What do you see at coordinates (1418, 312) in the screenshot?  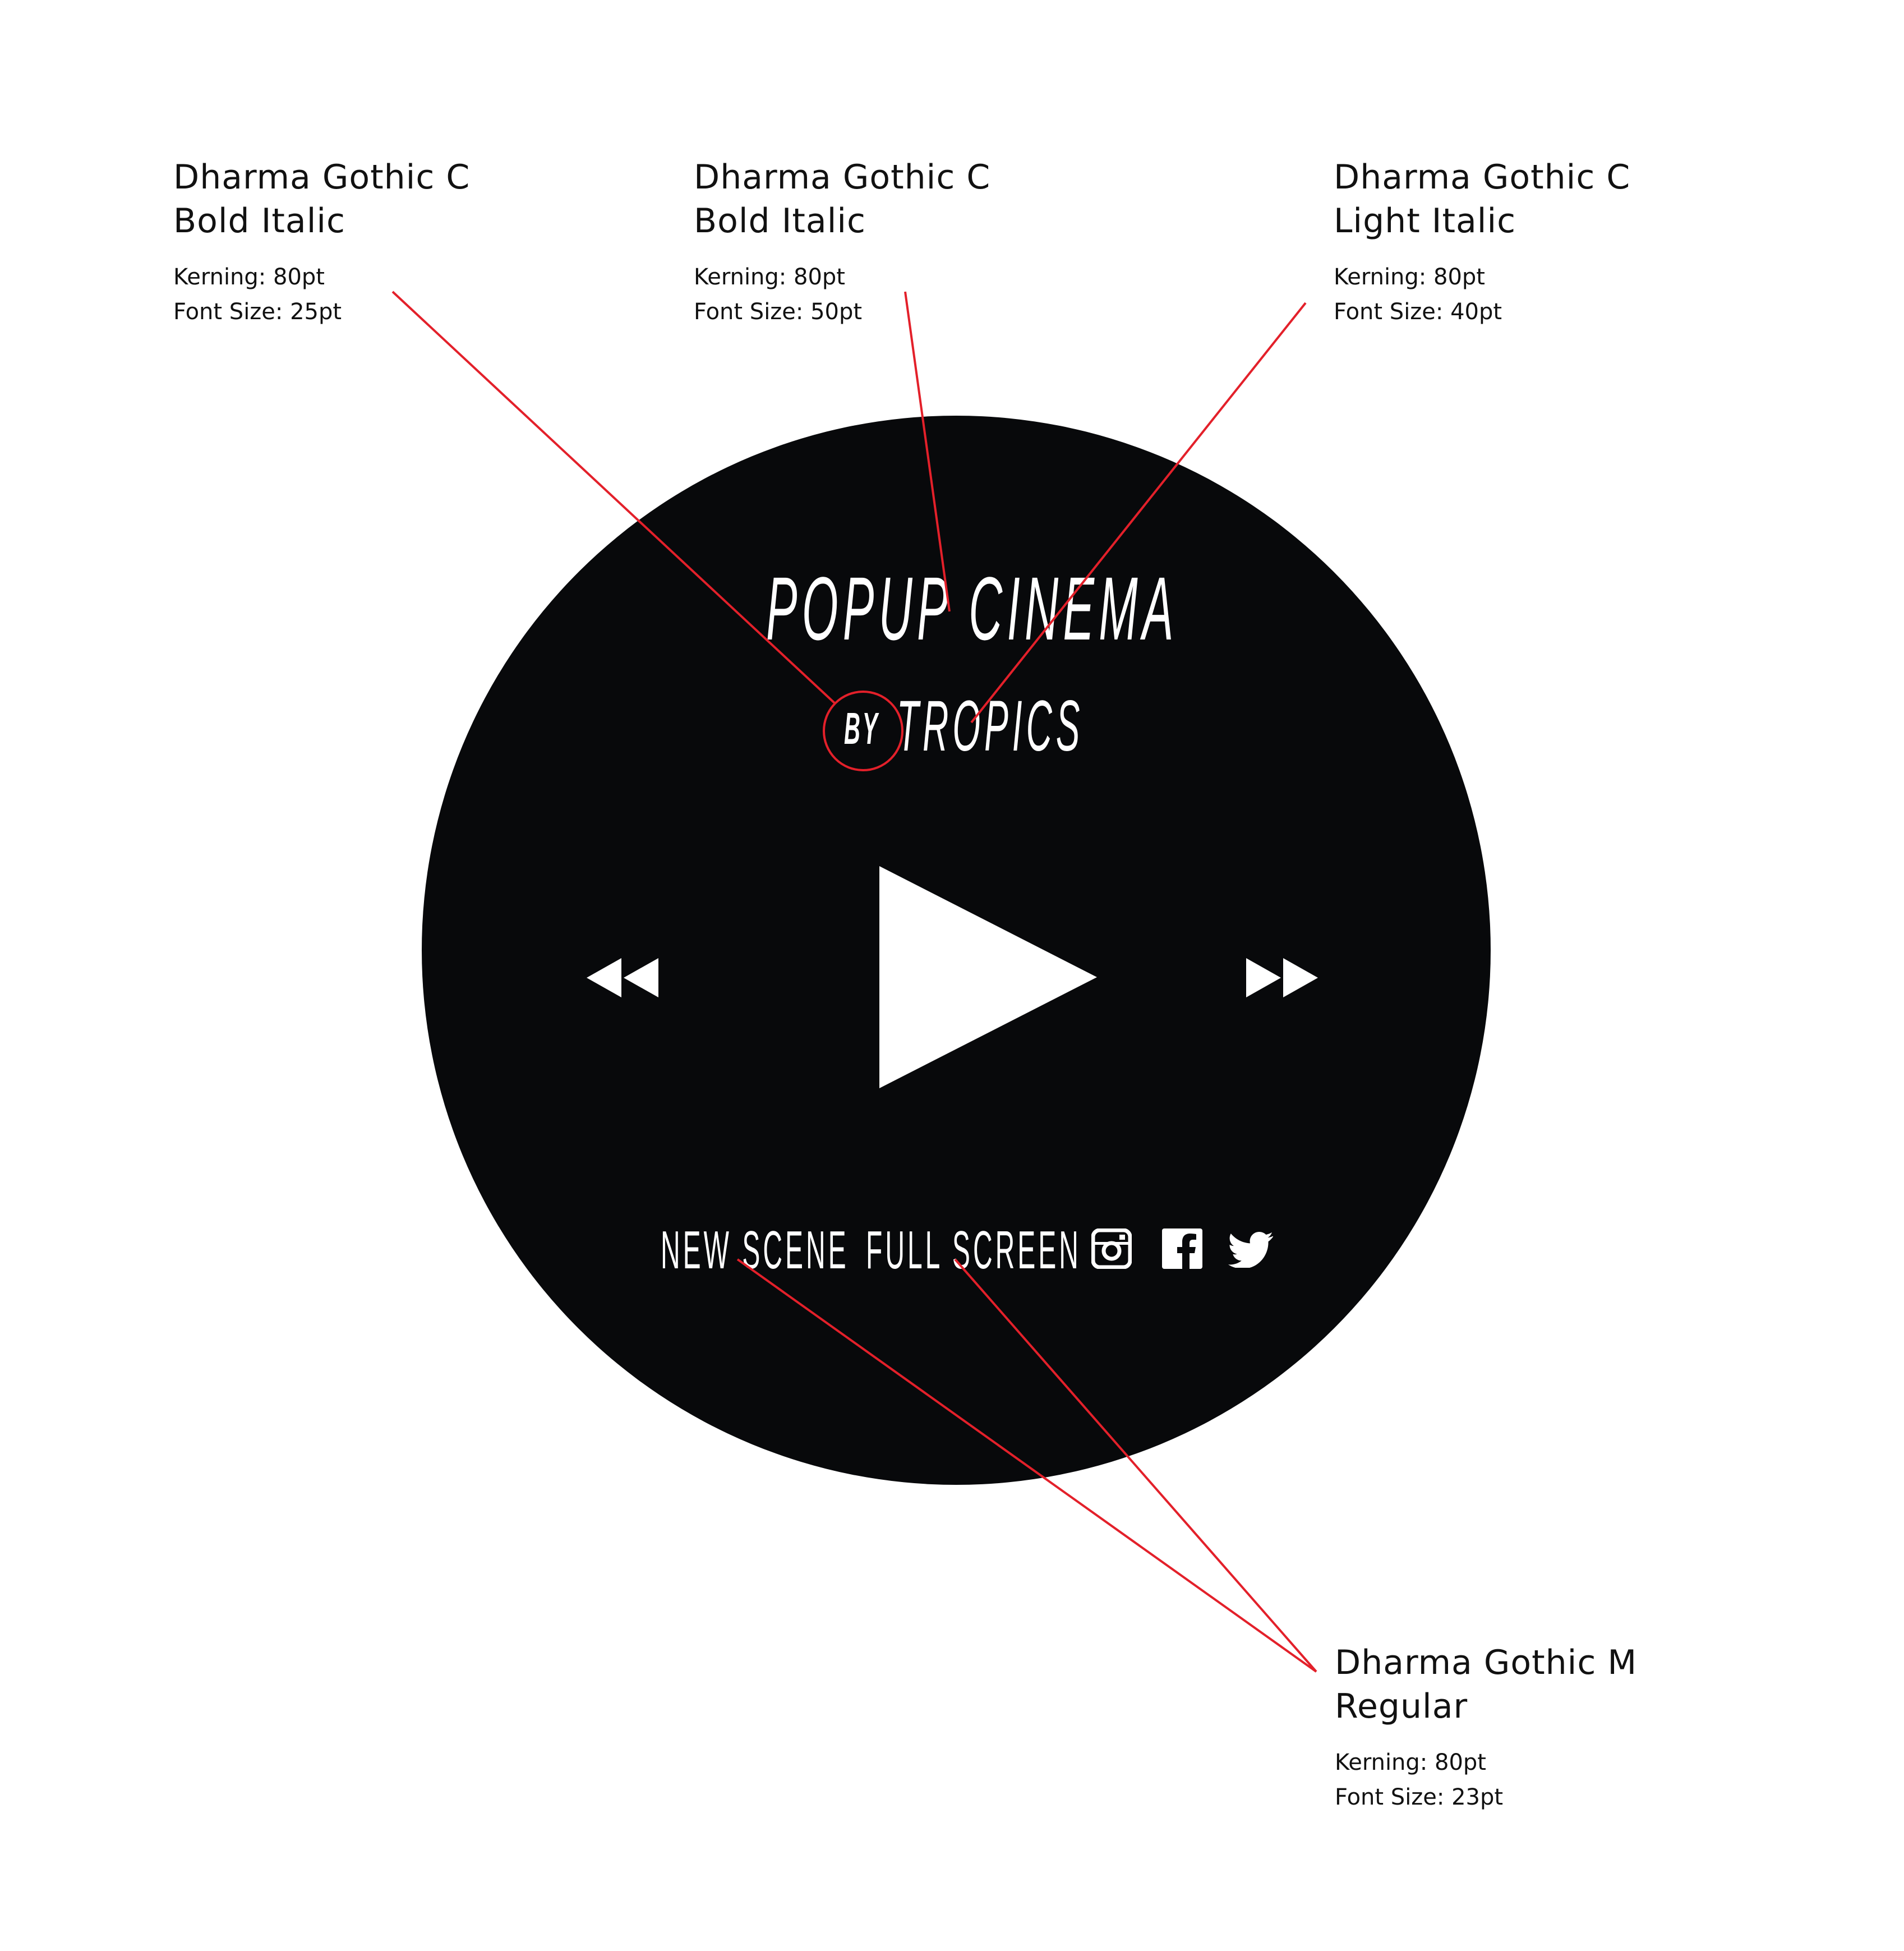 I see `annotation-font-size: Font Size: 40pt` at bounding box center [1418, 312].